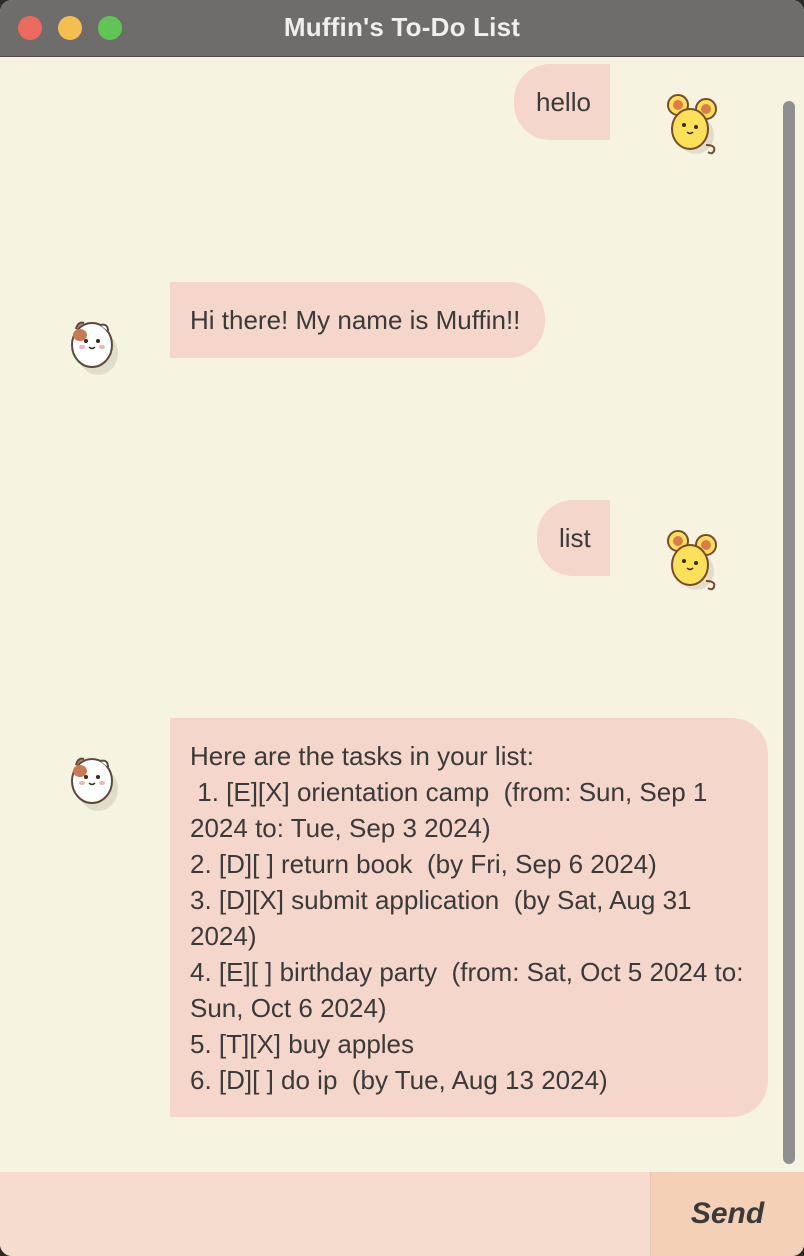  Describe the element at coordinates (562, 102) in the screenshot. I see `user-message-bubble: hello` at that location.